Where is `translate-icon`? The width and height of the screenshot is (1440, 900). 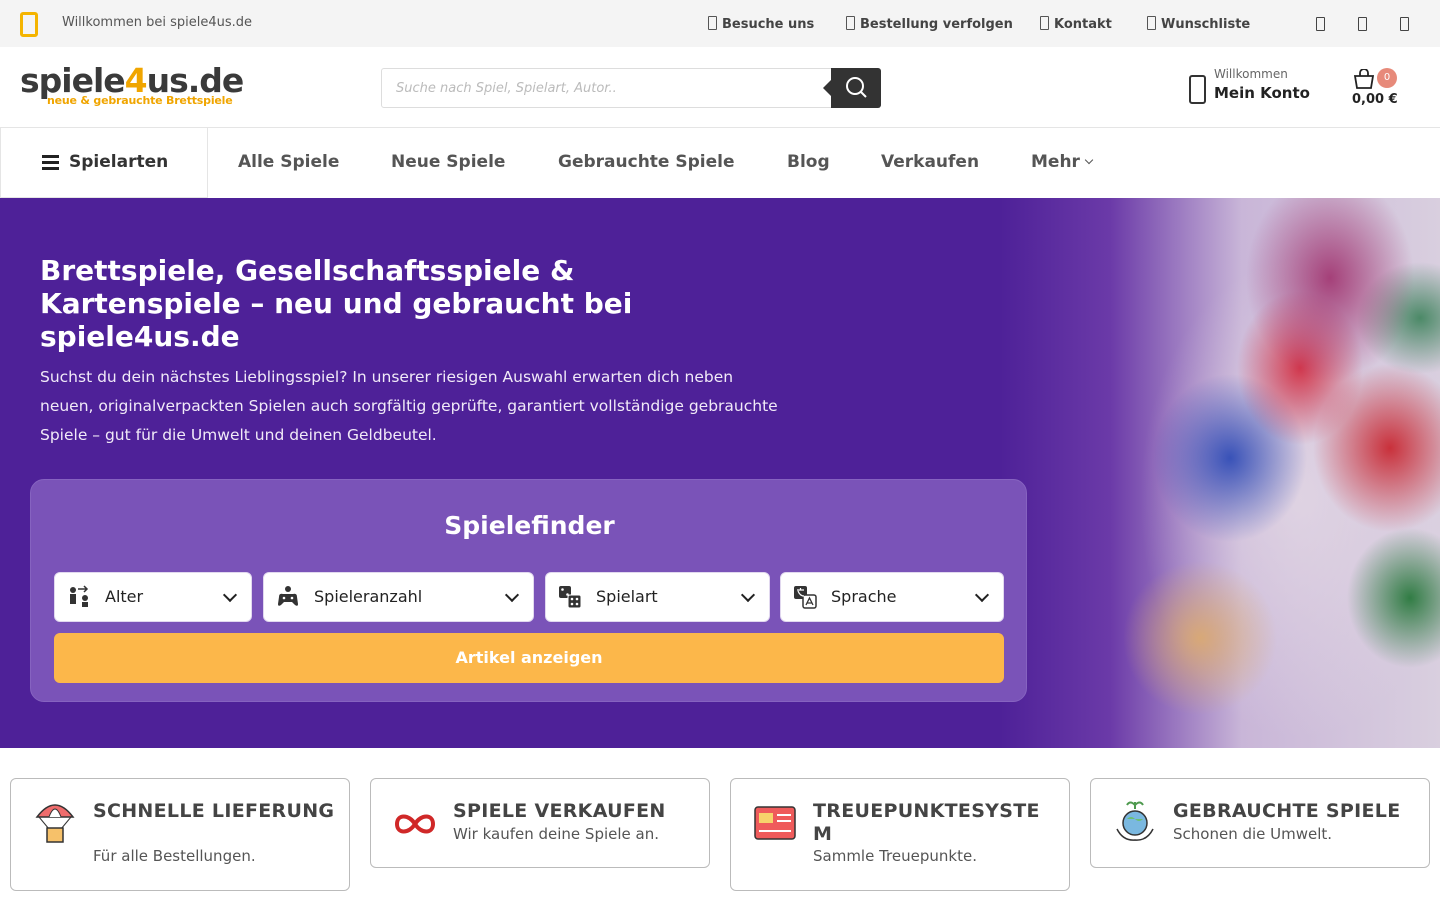 translate-icon is located at coordinates (805, 597).